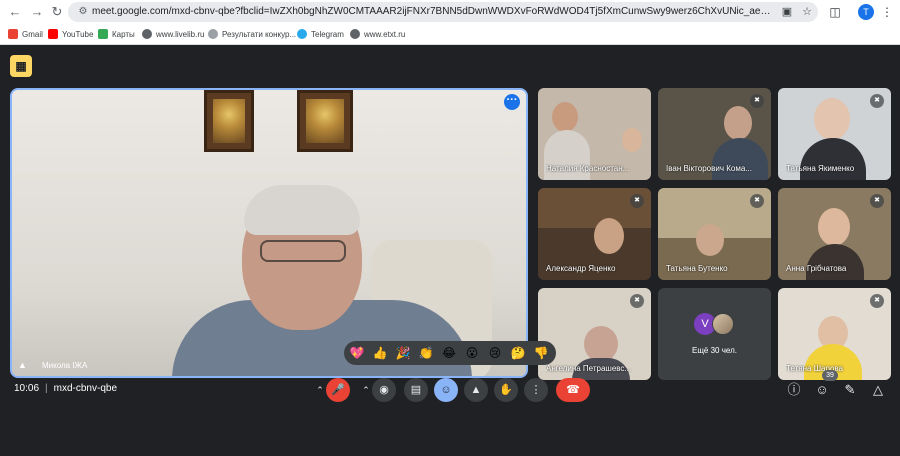 Image resolution: width=900 pixels, height=456 pixels. I want to click on reaction-thumbs-down: 👎, so click(541, 353).